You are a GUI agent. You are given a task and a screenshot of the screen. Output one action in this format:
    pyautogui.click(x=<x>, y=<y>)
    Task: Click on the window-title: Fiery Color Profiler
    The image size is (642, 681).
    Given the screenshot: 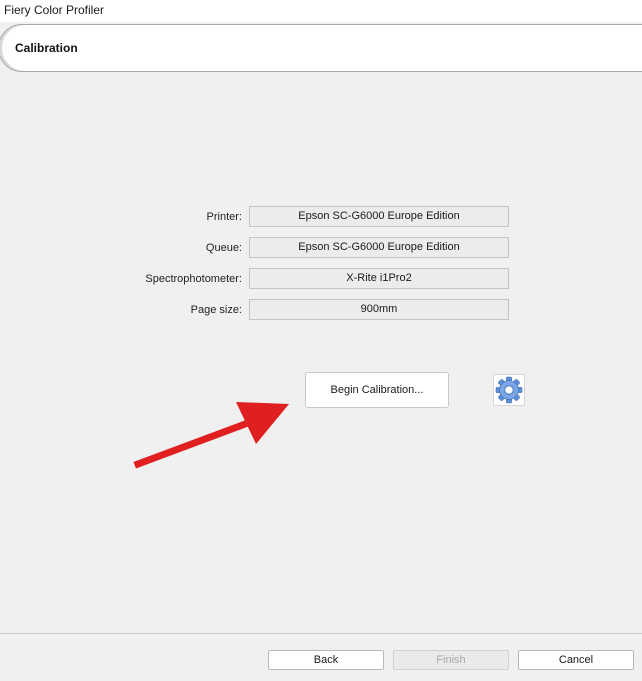 What is the action you would take?
    pyautogui.click(x=54, y=10)
    